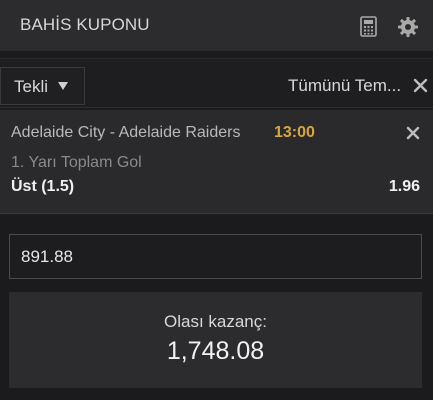 The height and width of the screenshot is (400, 433). Describe the element at coordinates (31, 86) in the screenshot. I see `bet-type-label: Tekli` at that location.